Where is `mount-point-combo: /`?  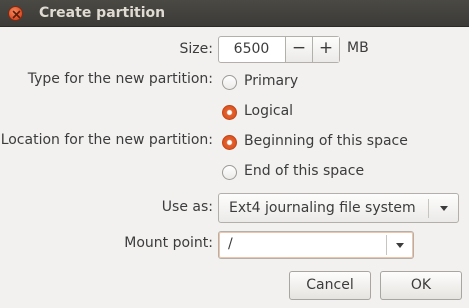
mount-point-combo: / is located at coordinates (316, 245).